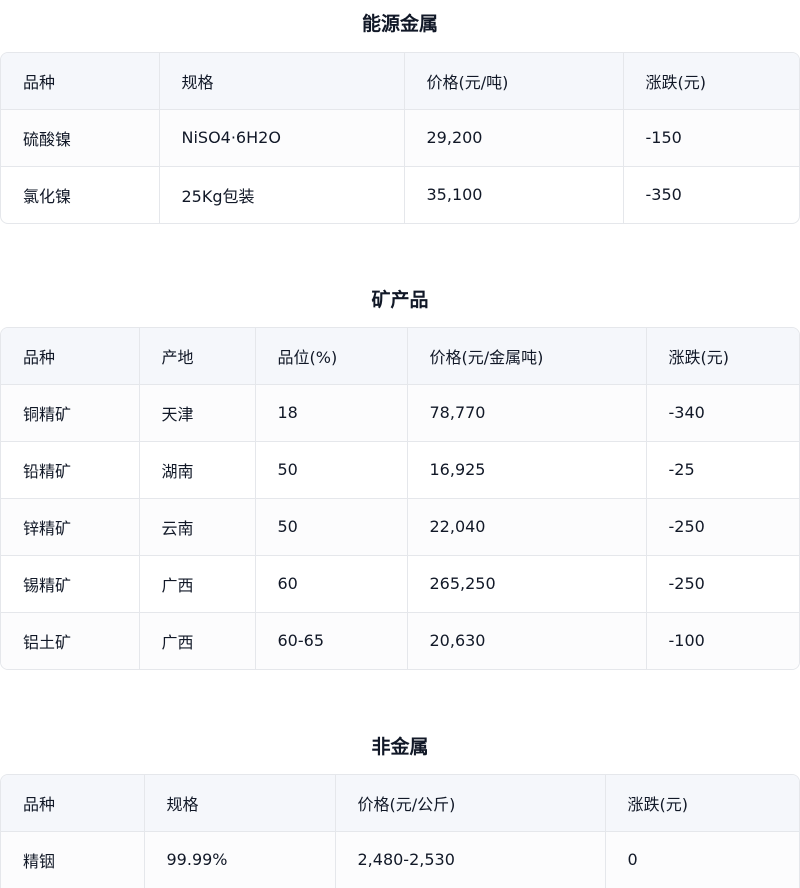 The image size is (800, 888). Describe the element at coordinates (470, 803) in the screenshot. I see `column-header: 价格(元/公斤)` at that location.